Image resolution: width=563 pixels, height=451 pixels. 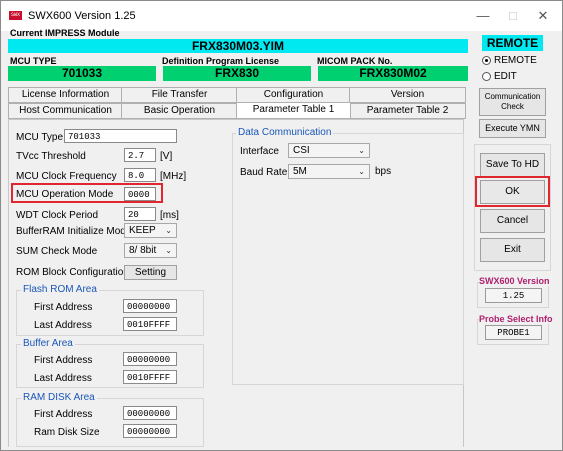 I want to click on buffer-first-label: First Address, so click(x=63, y=360).